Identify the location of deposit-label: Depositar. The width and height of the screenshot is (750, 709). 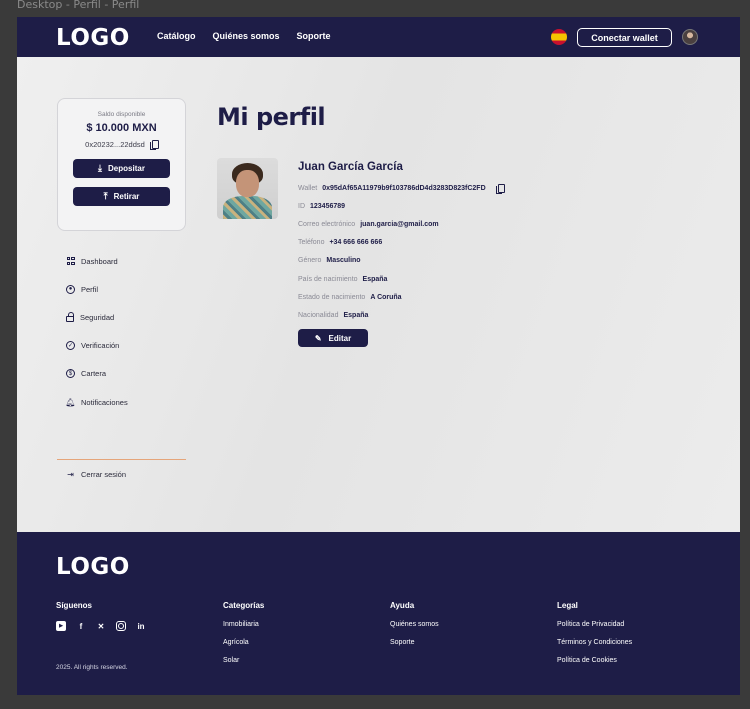
(126, 168).